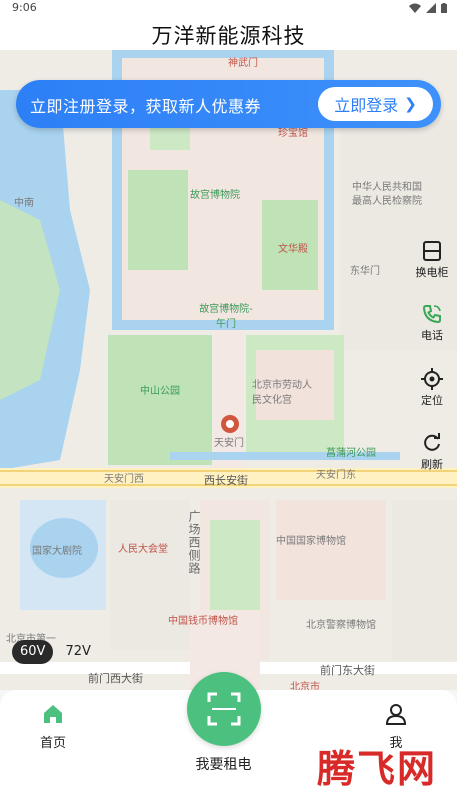 The image size is (457, 812). Describe the element at coordinates (243, 63) in the screenshot. I see `map-label: 神武门` at that location.